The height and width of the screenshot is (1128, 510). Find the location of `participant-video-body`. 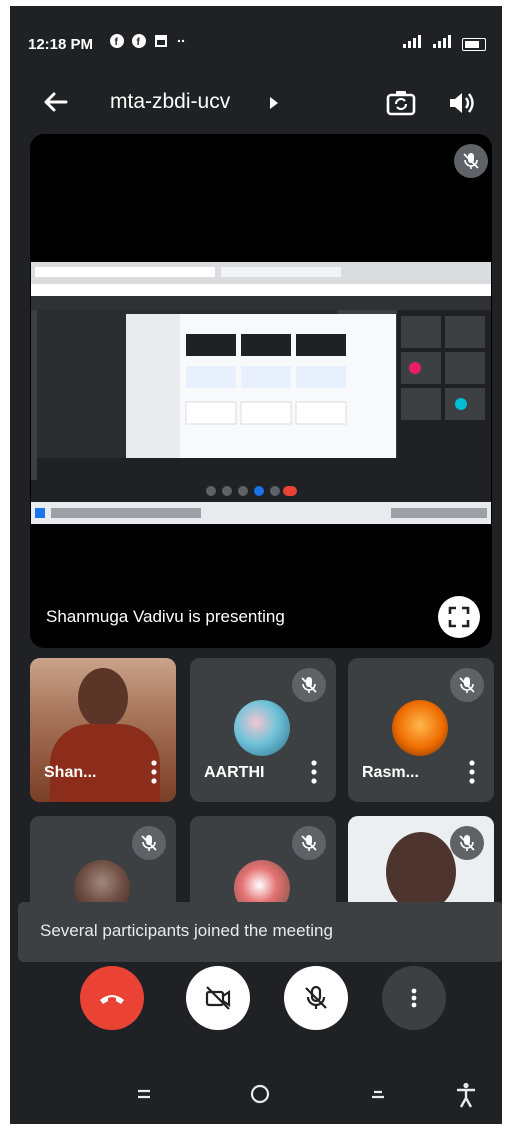

participant-video-body is located at coordinates (105, 763).